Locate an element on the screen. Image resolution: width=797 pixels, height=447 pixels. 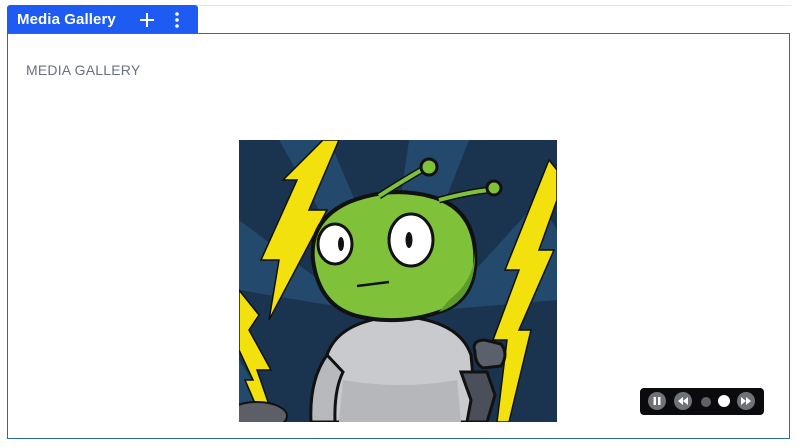
previous-slide-button is located at coordinates (683, 401).